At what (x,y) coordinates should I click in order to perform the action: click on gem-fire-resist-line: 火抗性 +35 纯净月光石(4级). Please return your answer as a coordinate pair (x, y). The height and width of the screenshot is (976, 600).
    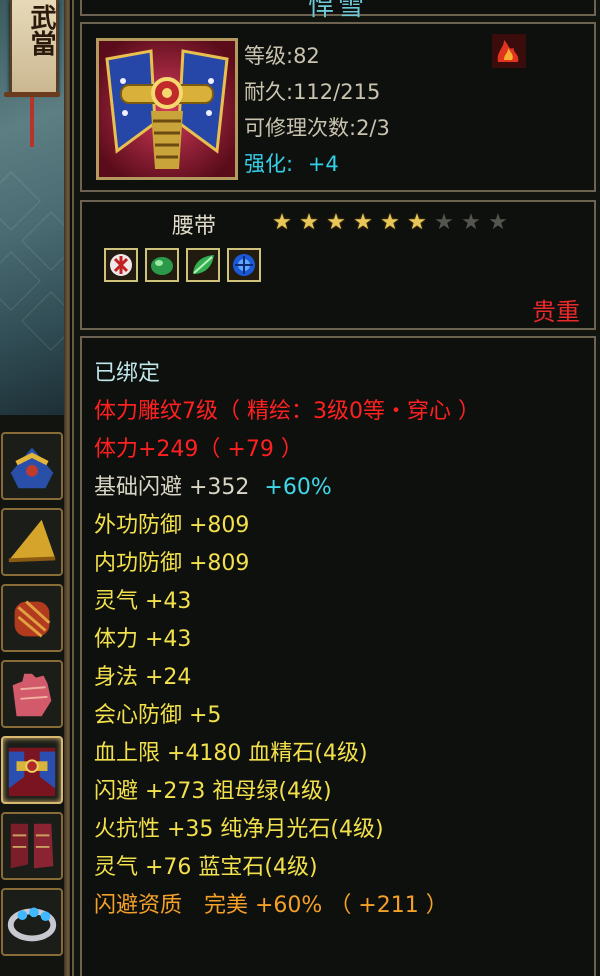
    Looking at the image, I should click on (239, 829).